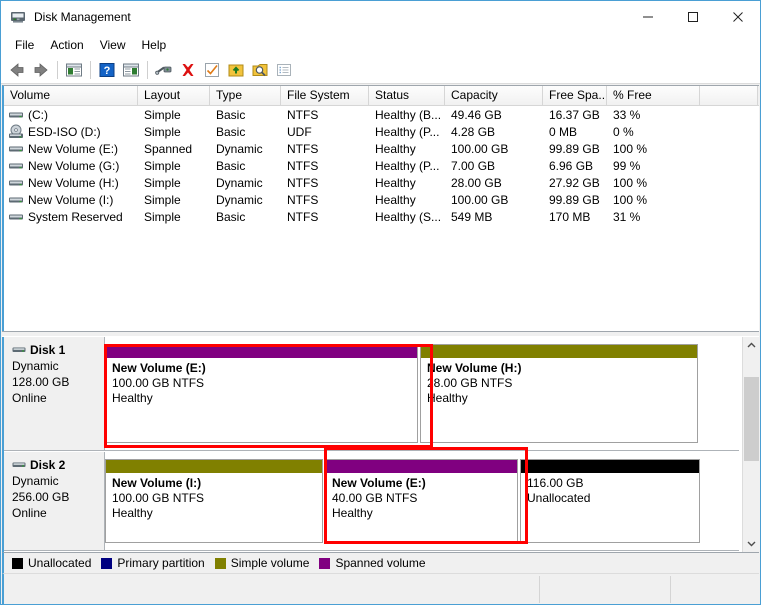 This screenshot has height=605, width=761. What do you see at coordinates (260, 70) in the screenshot?
I see `search-icon` at bounding box center [260, 70].